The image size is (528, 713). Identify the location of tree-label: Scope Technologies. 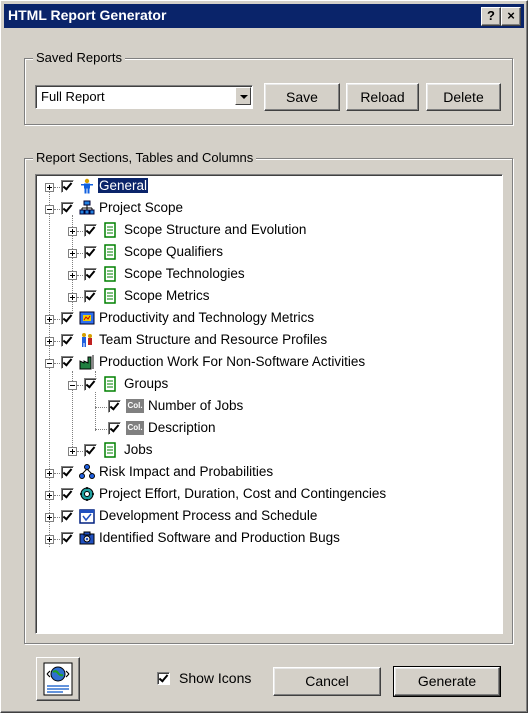
(184, 273).